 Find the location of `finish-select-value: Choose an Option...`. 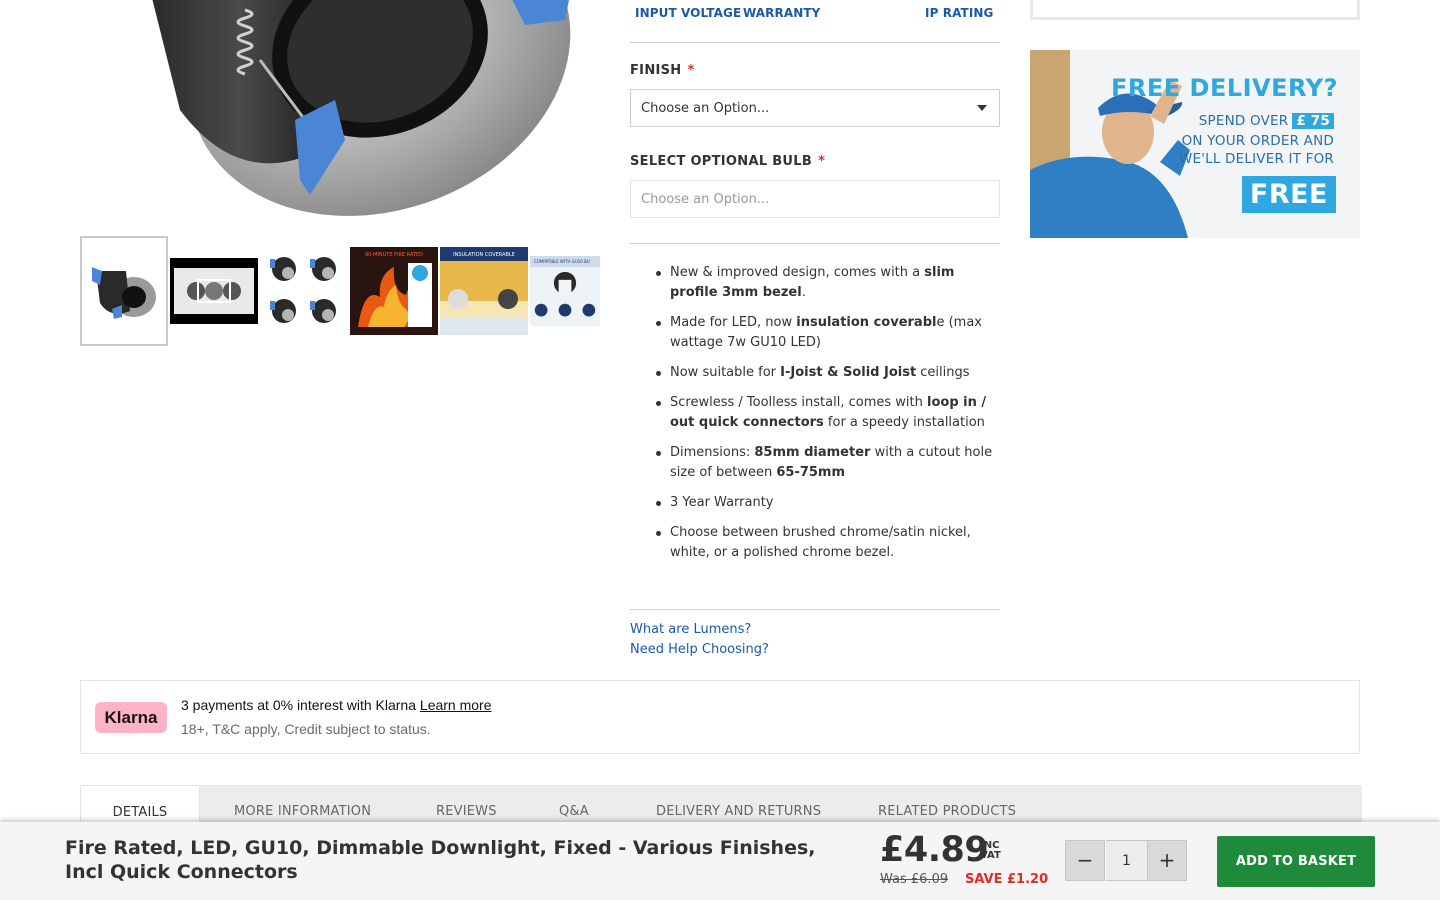

finish-select-value: Choose an Option... is located at coordinates (705, 108).